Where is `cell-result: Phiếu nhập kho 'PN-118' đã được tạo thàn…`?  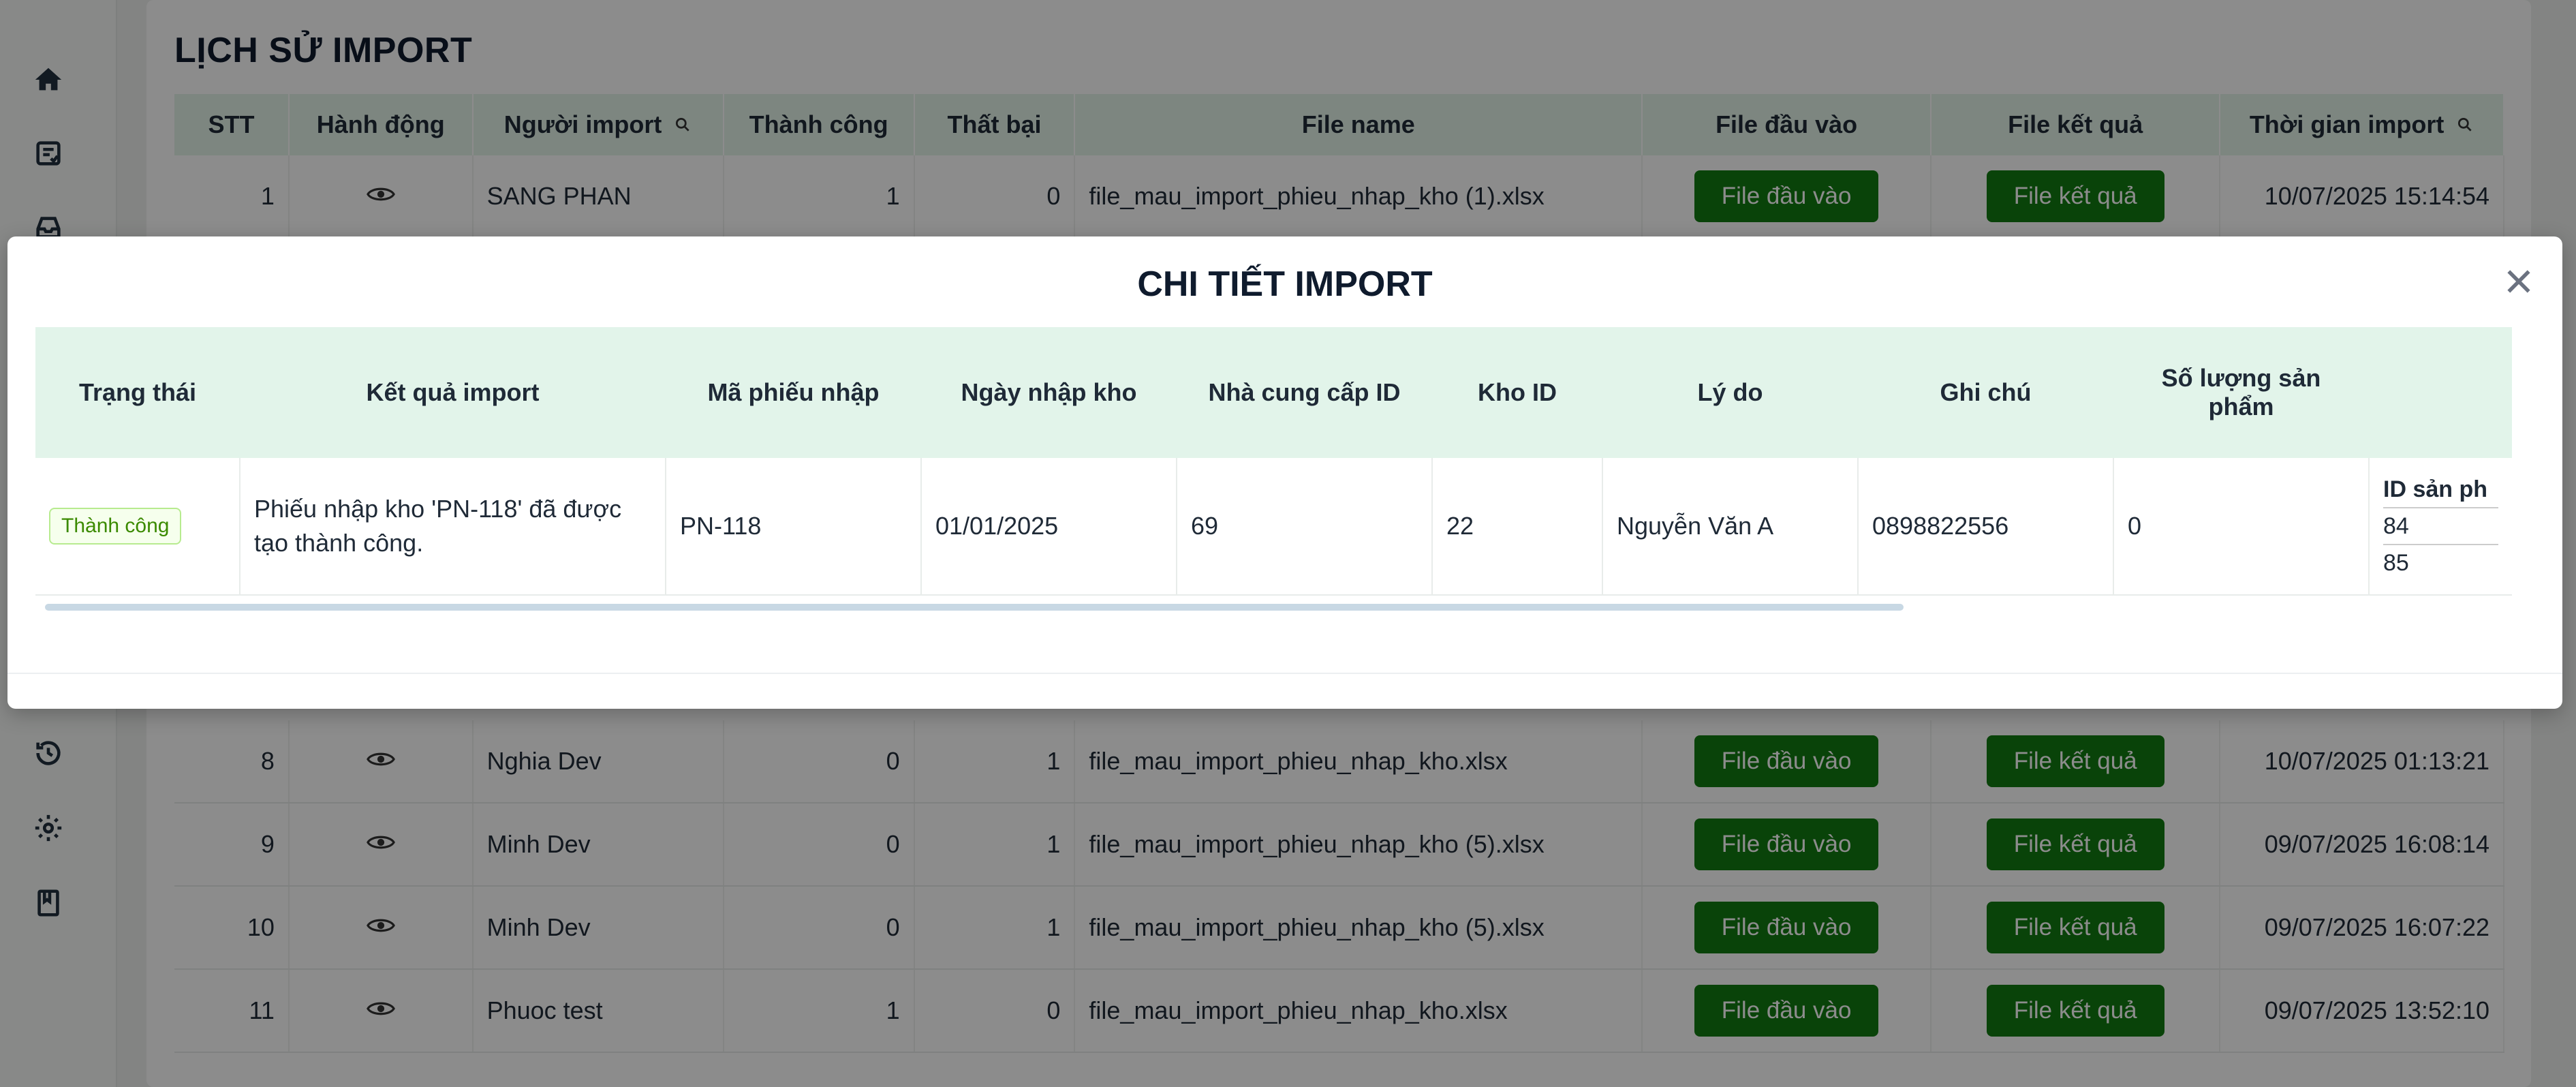 cell-result: Phiếu nhập kho 'PN-118' đã được tạo thàn… is located at coordinates (453, 527).